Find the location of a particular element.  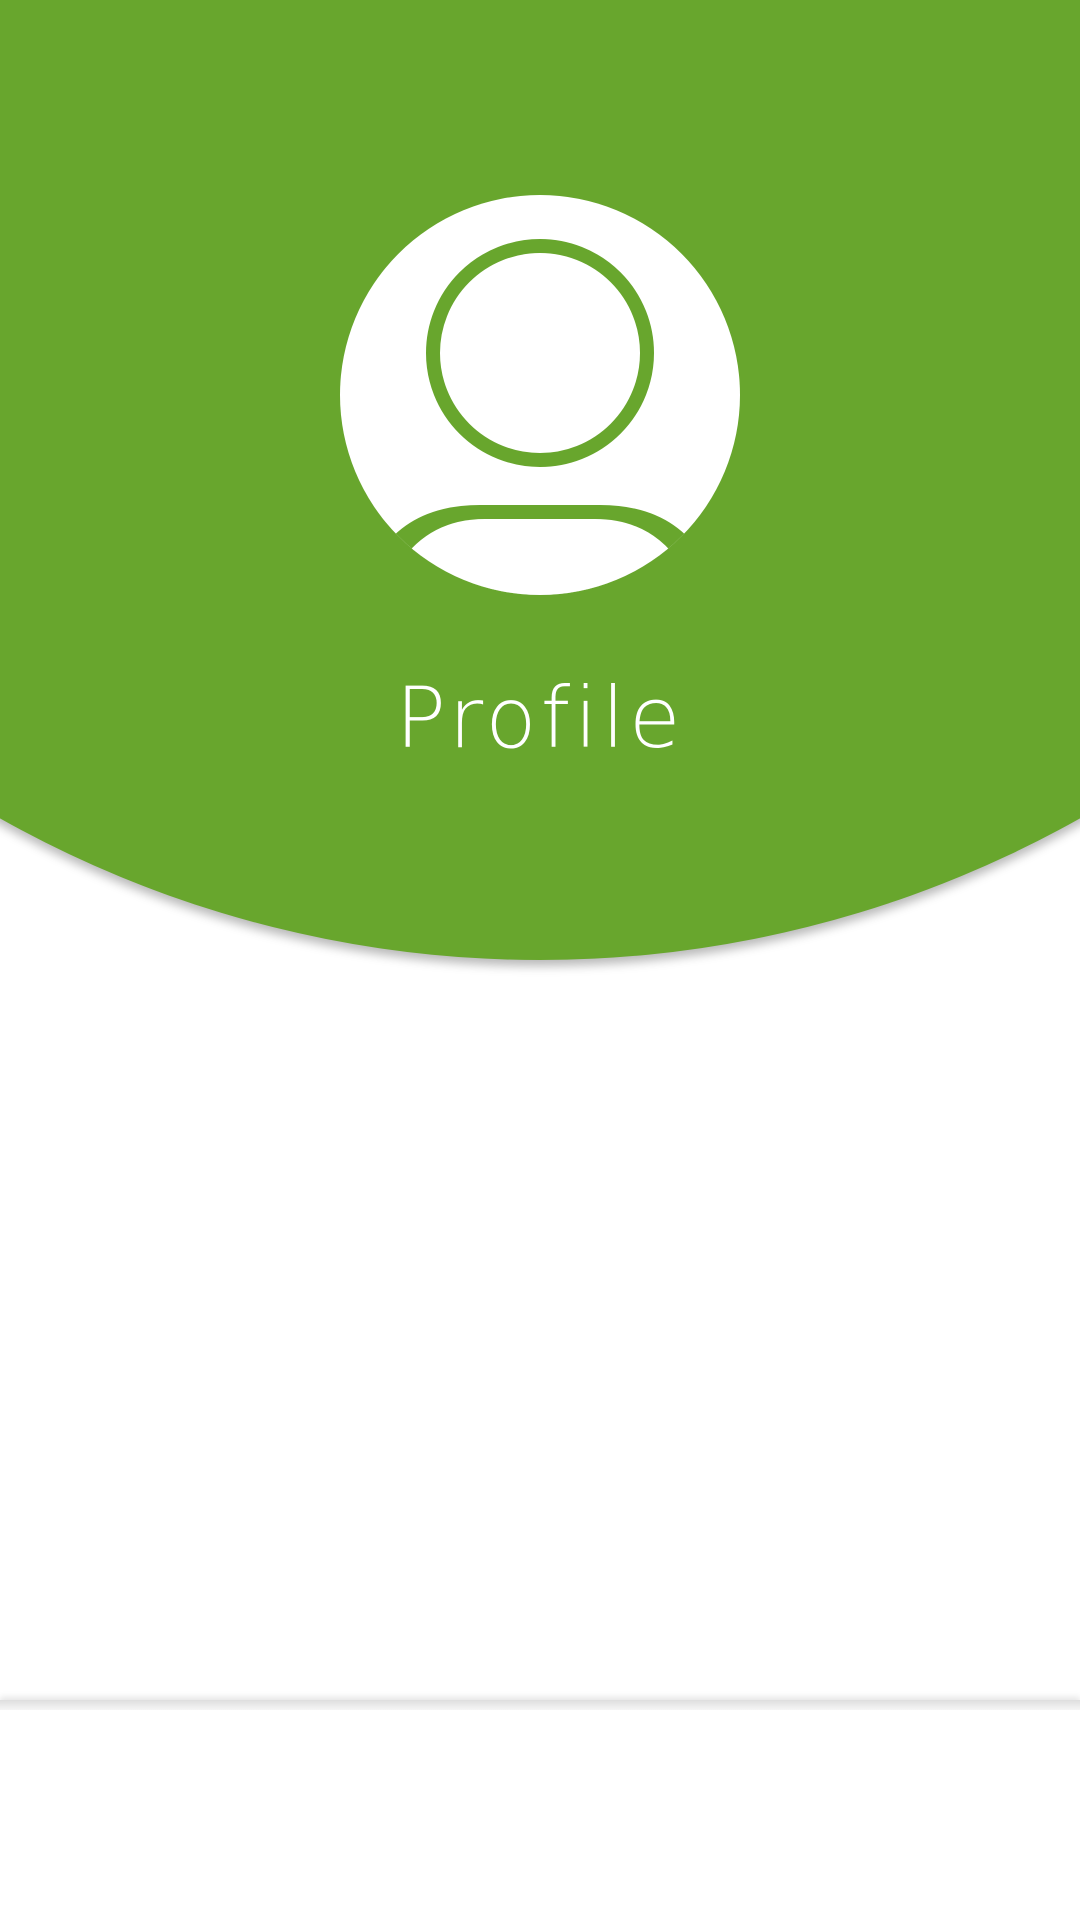

bottom-bar-divider is located at coordinates (540, 1705).